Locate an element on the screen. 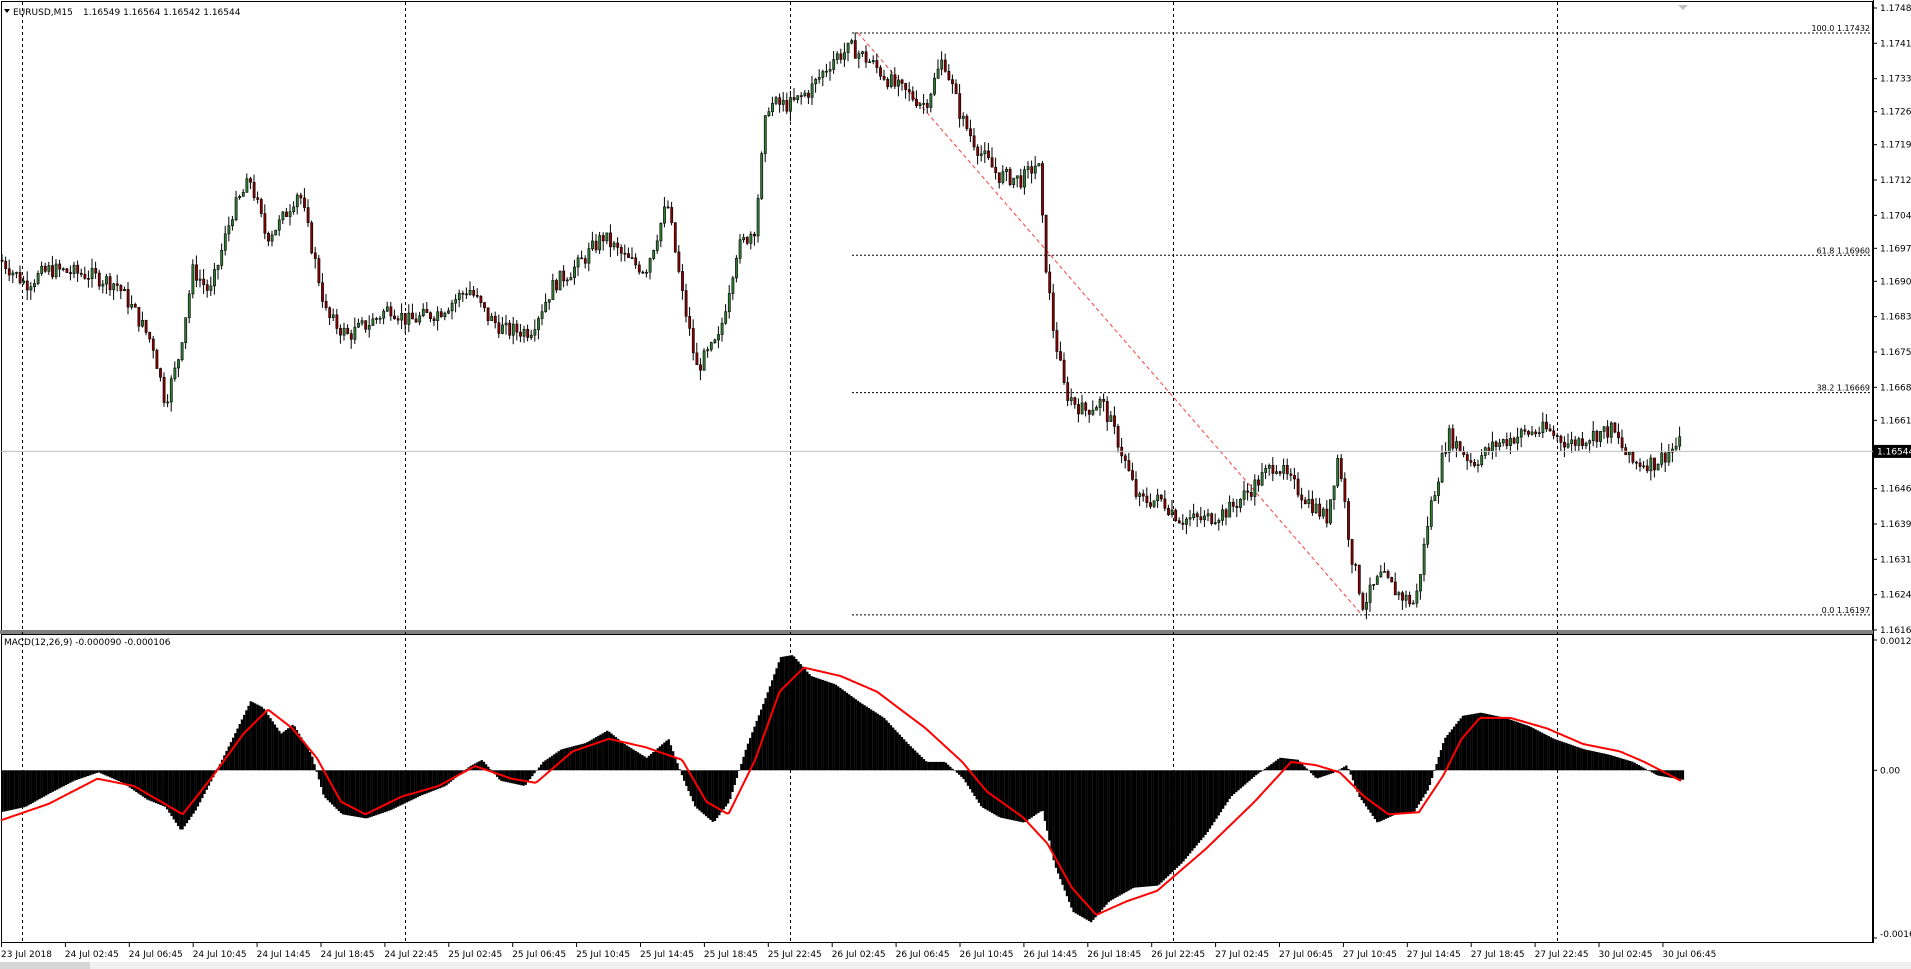 This screenshot has height=969, width=1911. time-label: 26 Jul 10:45 is located at coordinates (987, 955).